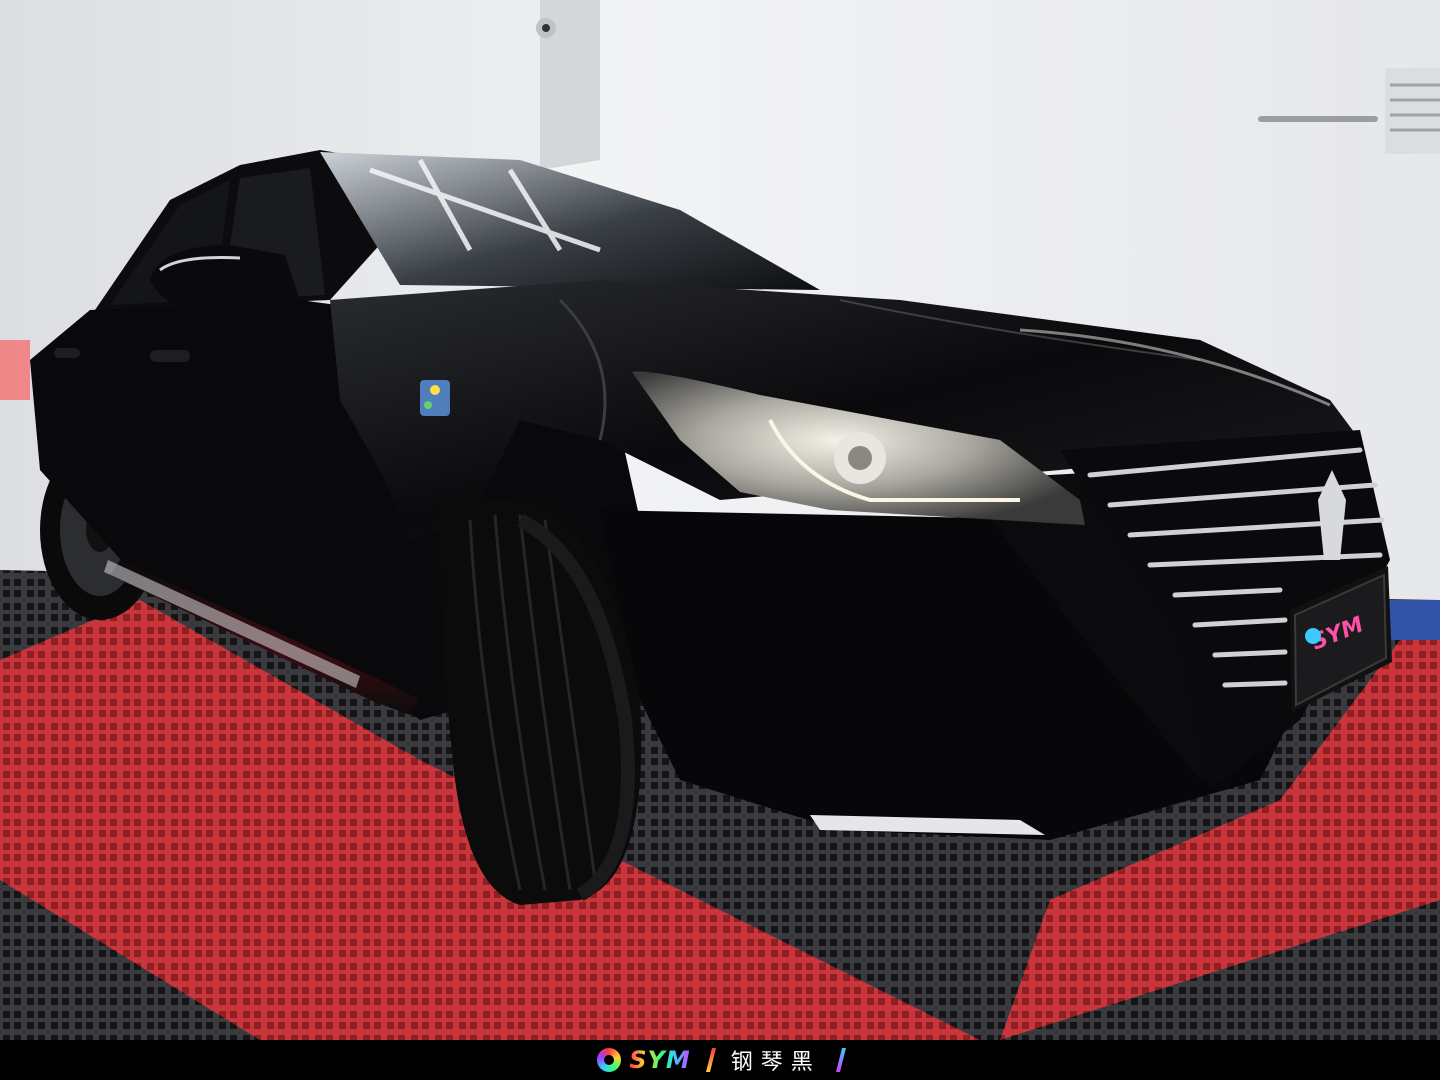 This screenshot has height=1080, width=1440. Describe the element at coordinates (710, 1060) in the screenshot. I see `divider-left-icon` at that location.